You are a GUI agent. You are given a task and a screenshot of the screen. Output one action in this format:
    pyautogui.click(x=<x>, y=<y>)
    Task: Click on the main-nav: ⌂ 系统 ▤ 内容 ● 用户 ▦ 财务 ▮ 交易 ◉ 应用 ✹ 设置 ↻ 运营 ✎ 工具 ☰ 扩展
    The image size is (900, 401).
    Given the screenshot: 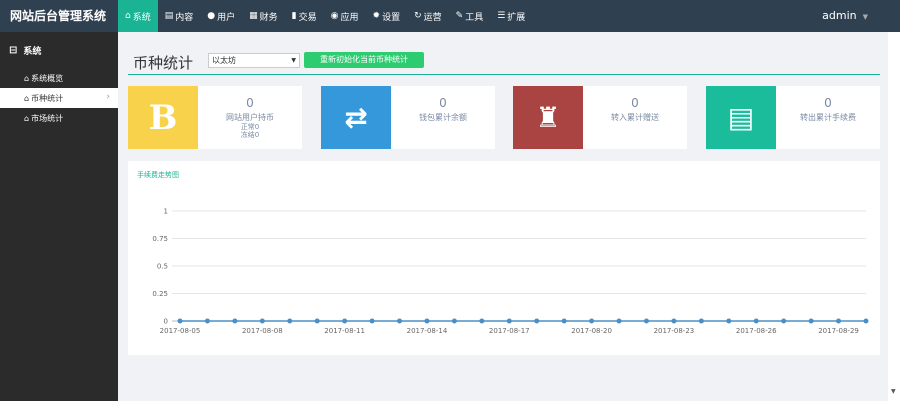 What is the action you would take?
    pyautogui.click(x=325, y=16)
    